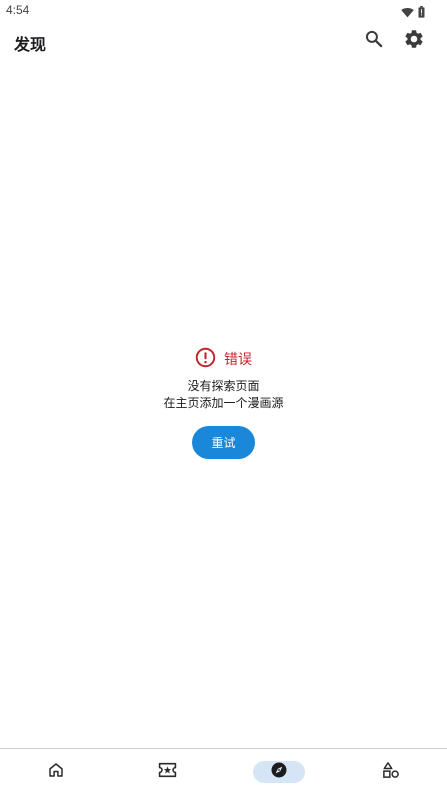 The image size is (447, 796). I want to click on ticket-icon, so click(167, 772).